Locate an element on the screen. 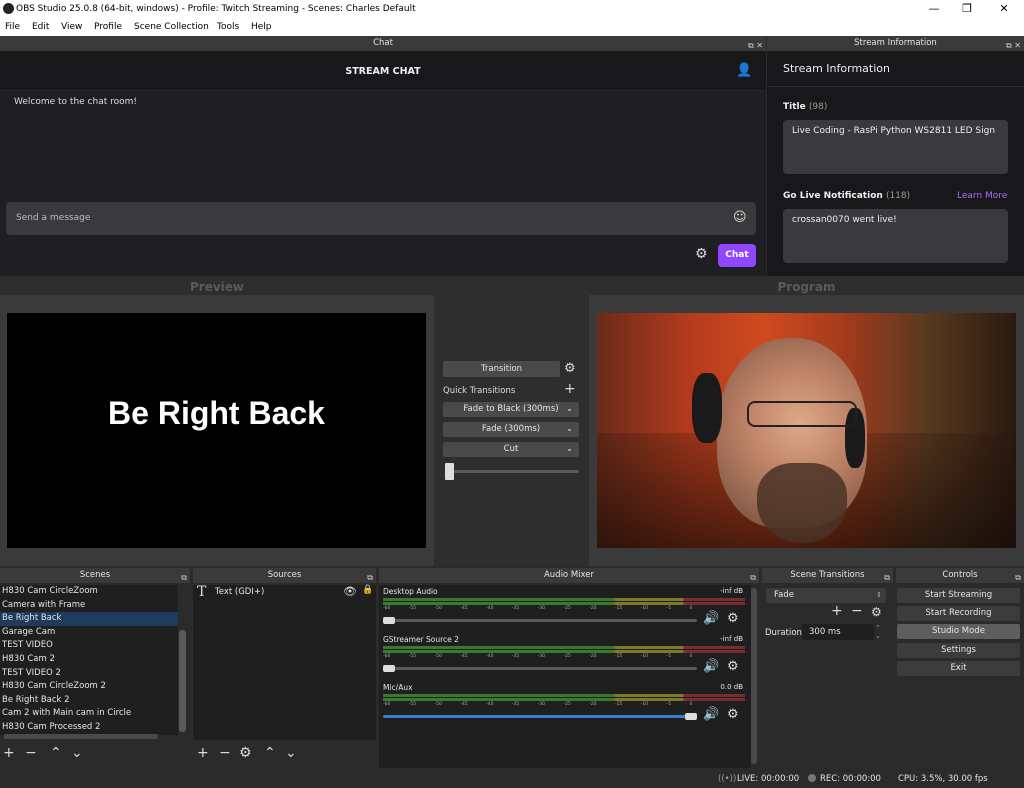  quick-transition-cut: Cut ⌄ is located at coordinates (511, 449).